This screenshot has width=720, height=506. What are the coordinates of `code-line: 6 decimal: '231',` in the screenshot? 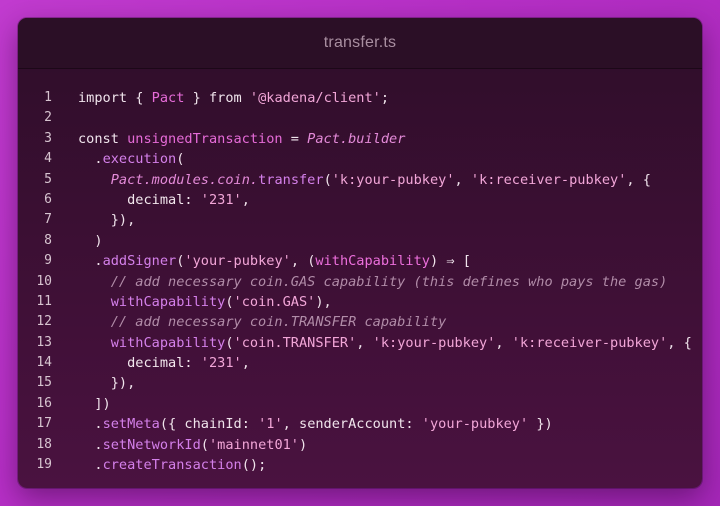 It's located at (360, 200).